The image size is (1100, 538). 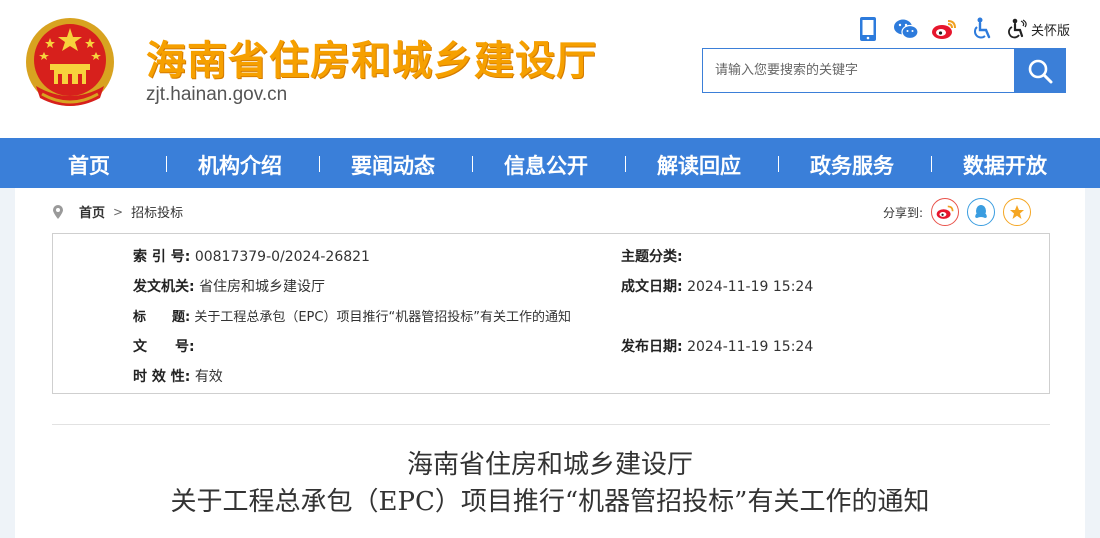 What do you see at coordinates (962, 29) in the screenshot?
I see `top-utility-icons: 关怀版` at bounding box center [962, 29].